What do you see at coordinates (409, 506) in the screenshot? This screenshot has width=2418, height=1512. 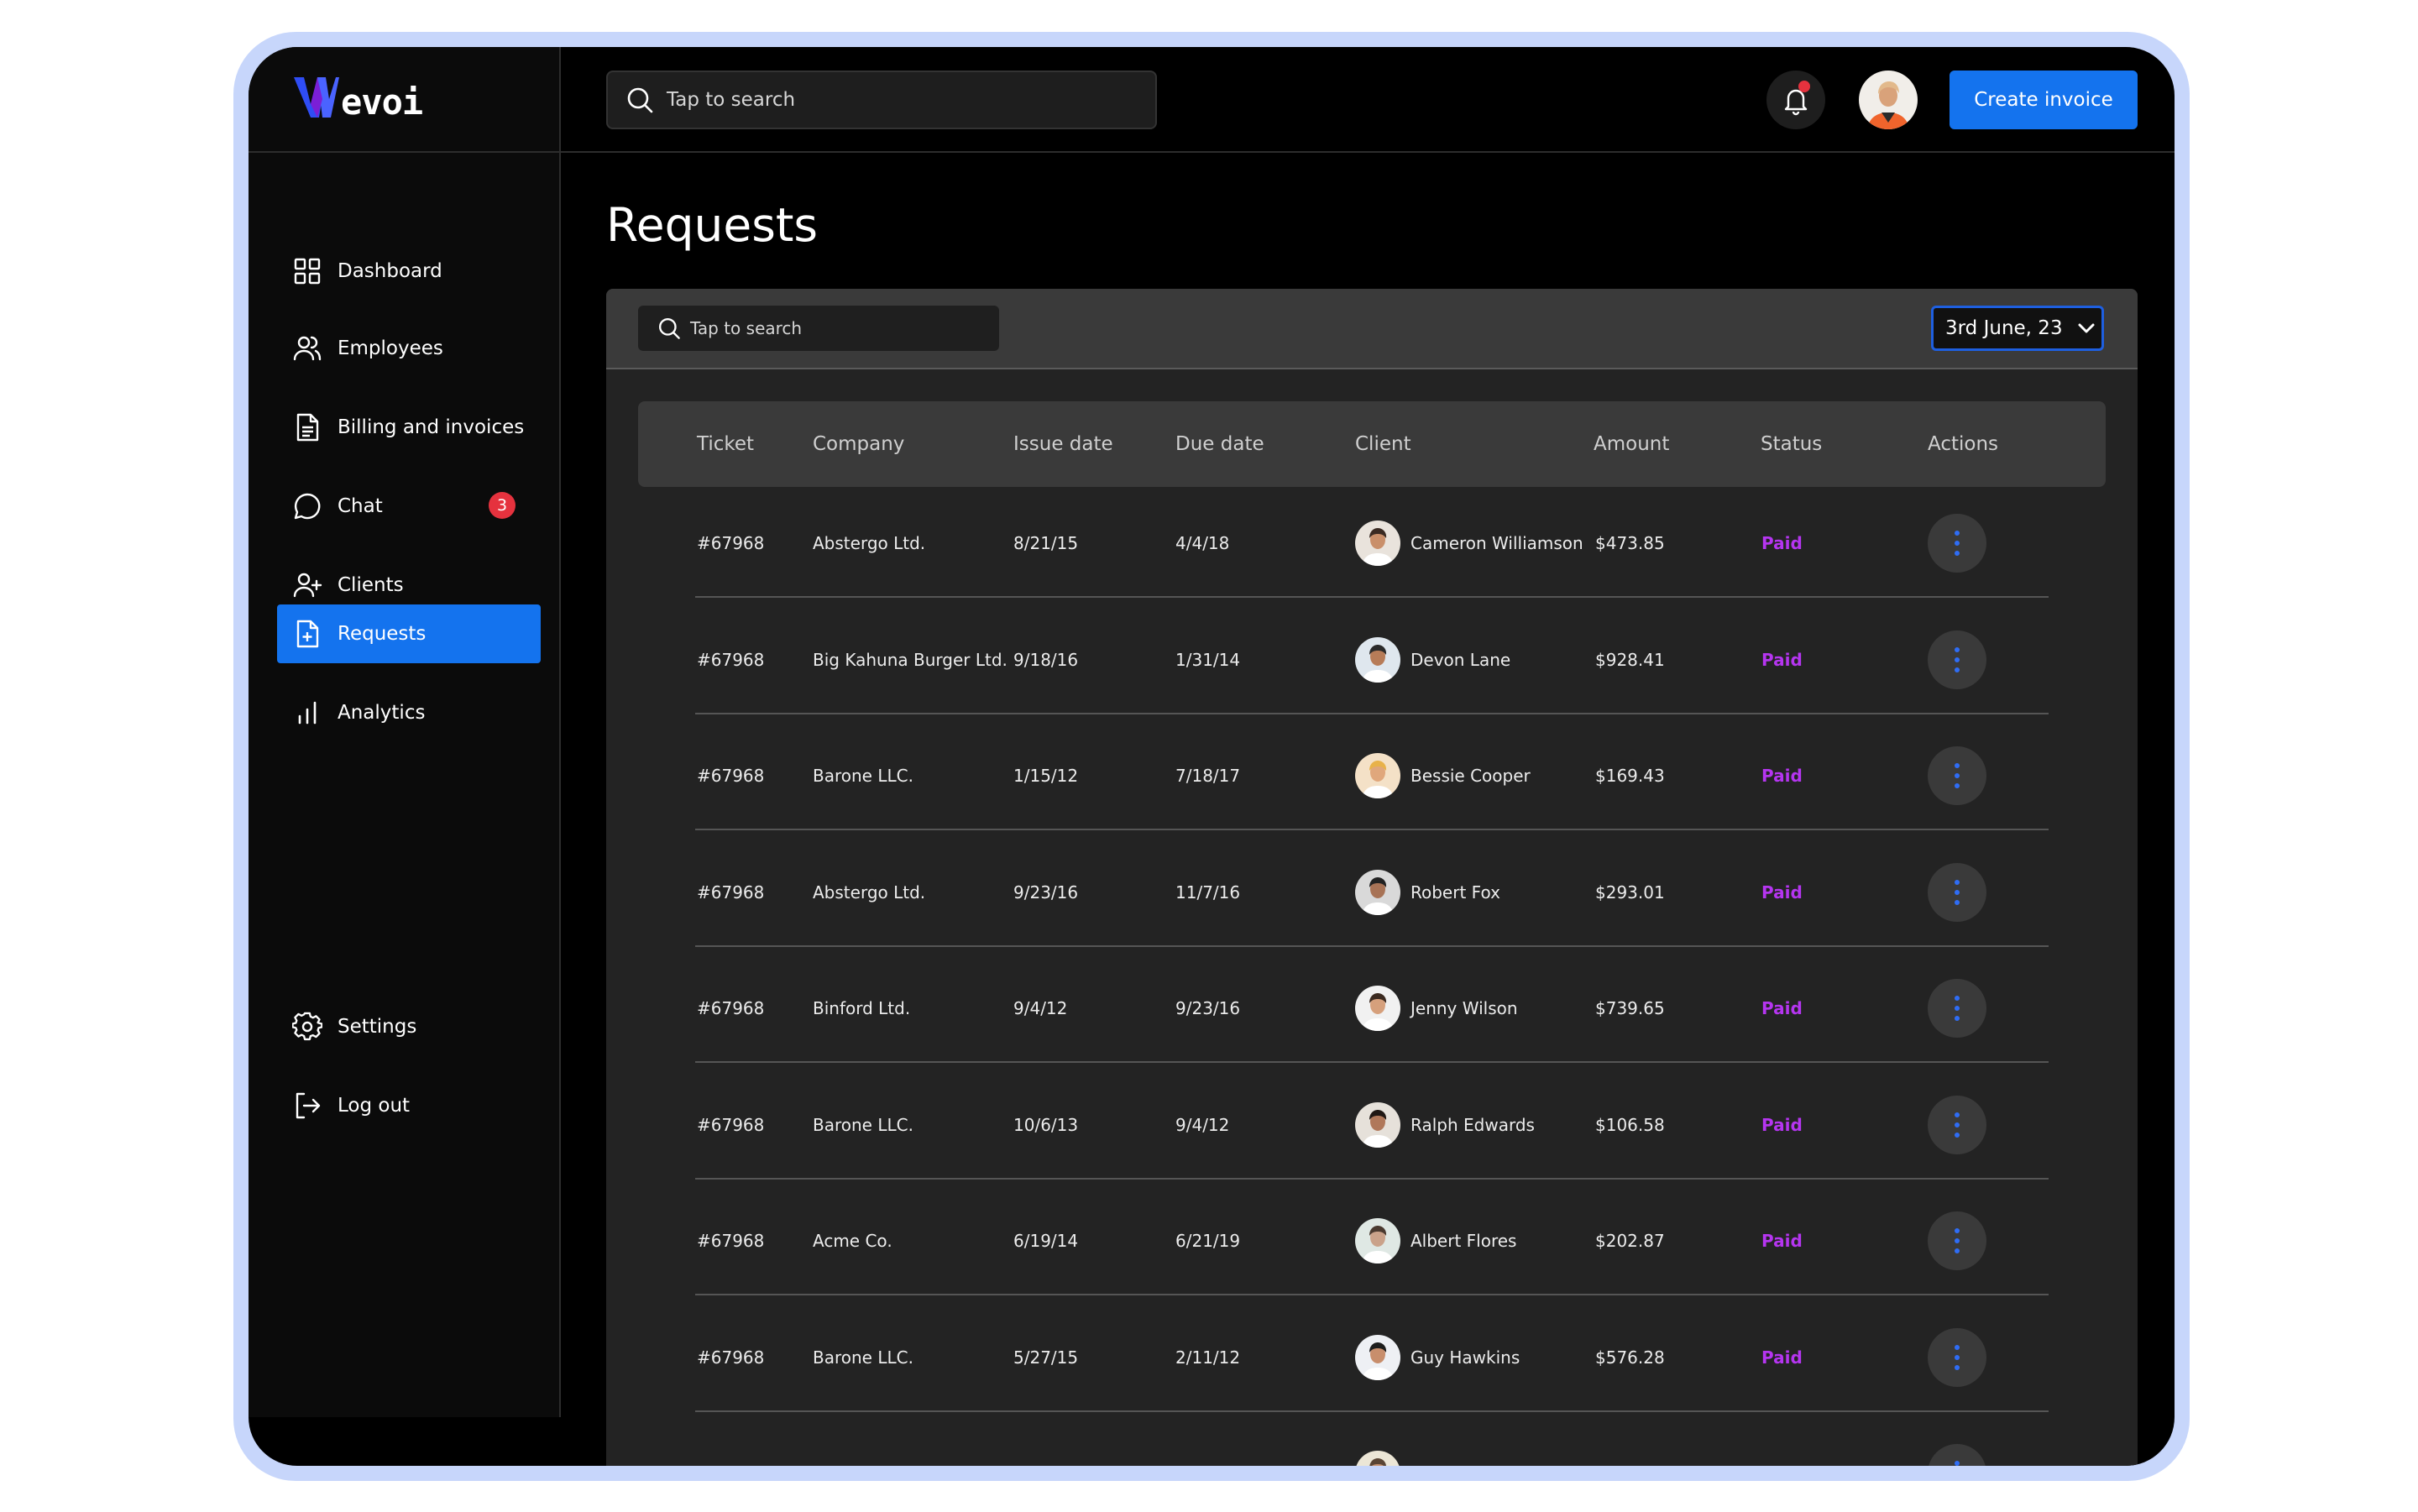 I see `sidebar-item-chat: Chat 3` at bounding box center [409, 506].